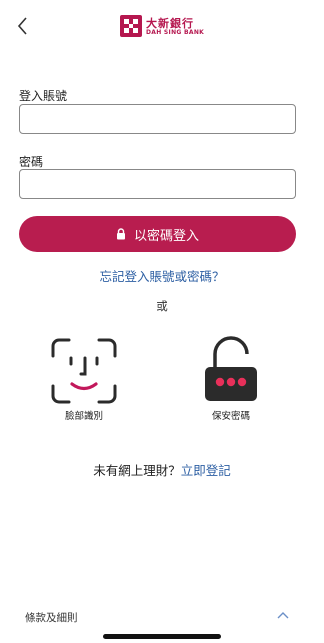 This screenshot has height=643, width=324. I want to click on bank-logo-mark-icon, so click(131, 26).